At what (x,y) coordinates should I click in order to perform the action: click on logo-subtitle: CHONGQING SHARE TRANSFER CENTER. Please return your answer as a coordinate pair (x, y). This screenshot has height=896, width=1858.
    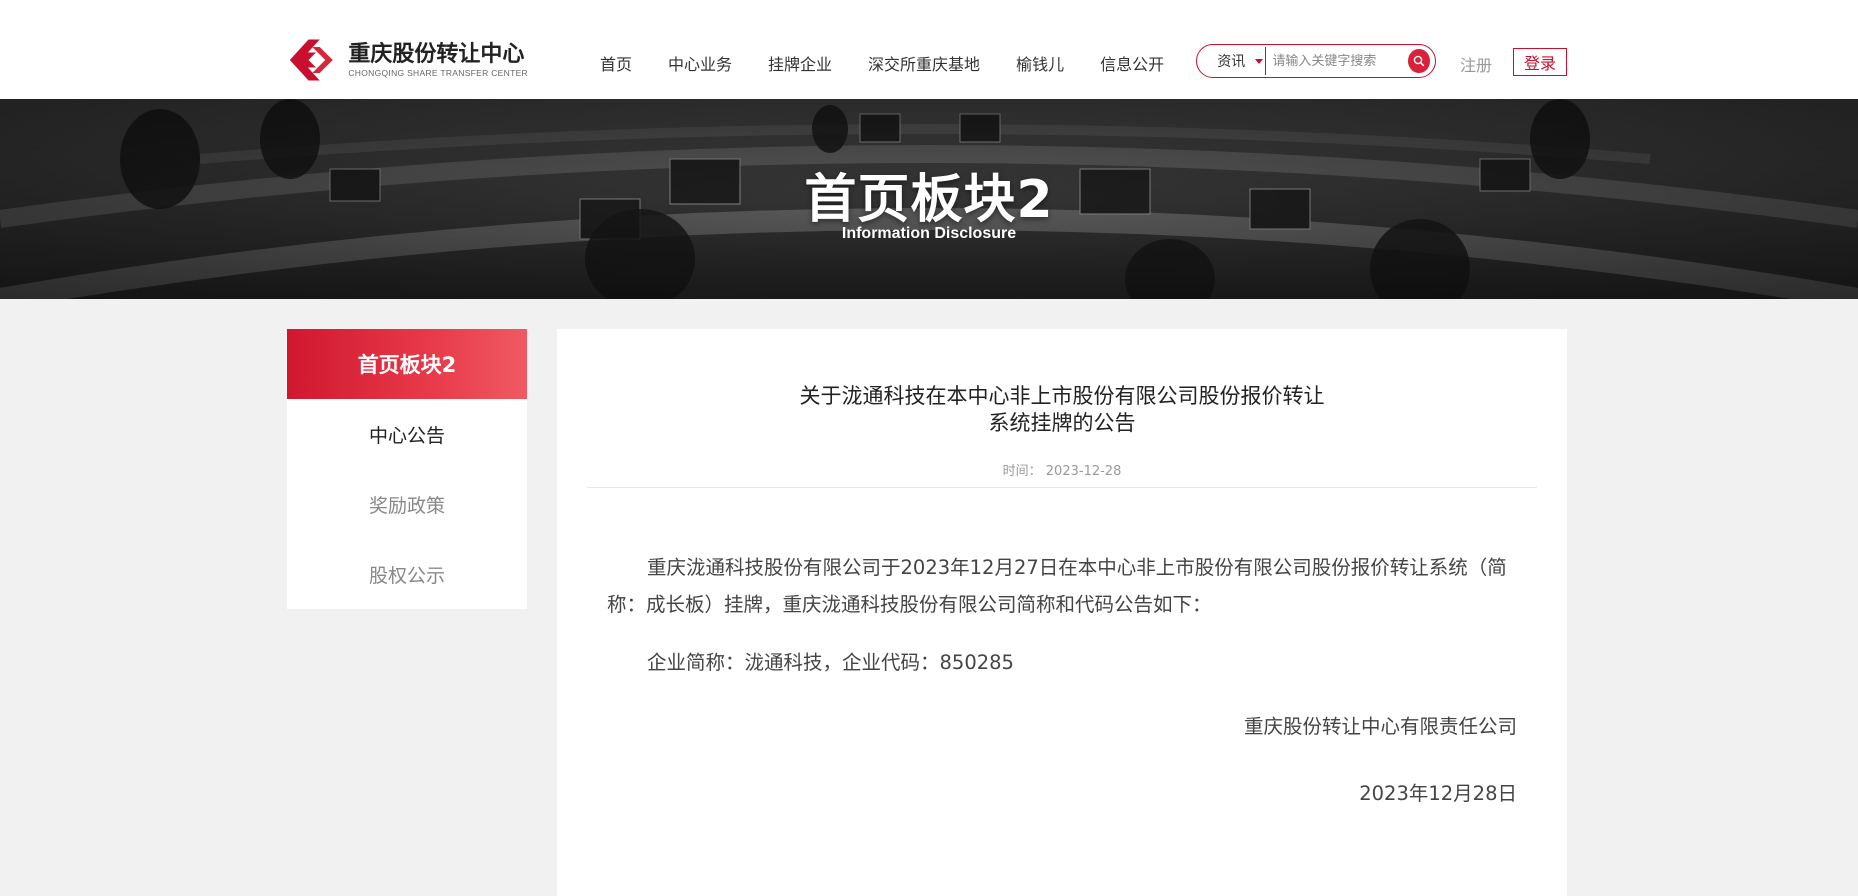
    Looking at the image, I should click on (438, 73).